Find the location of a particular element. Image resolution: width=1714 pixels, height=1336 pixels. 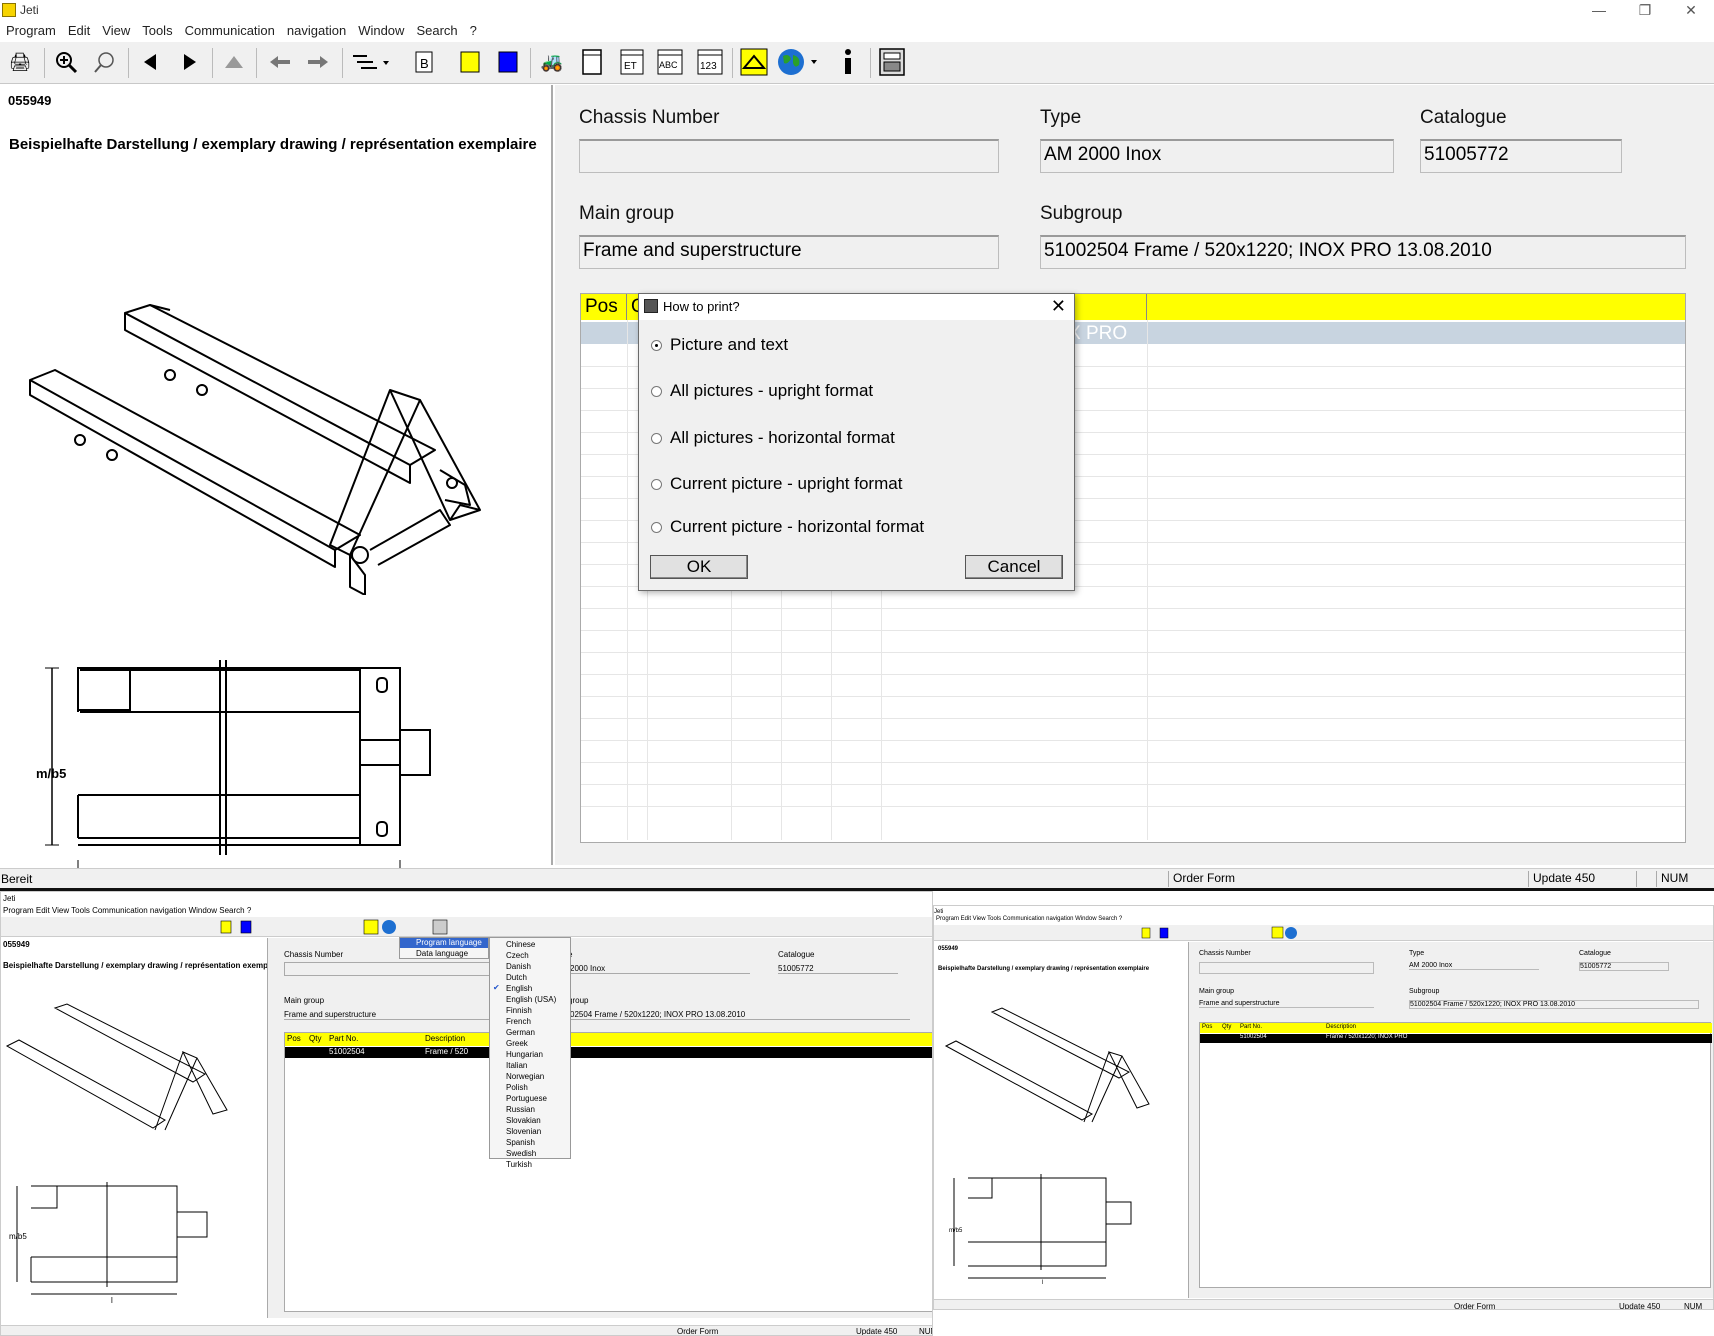

language-item-english: English is located at coordinates (531, 988).